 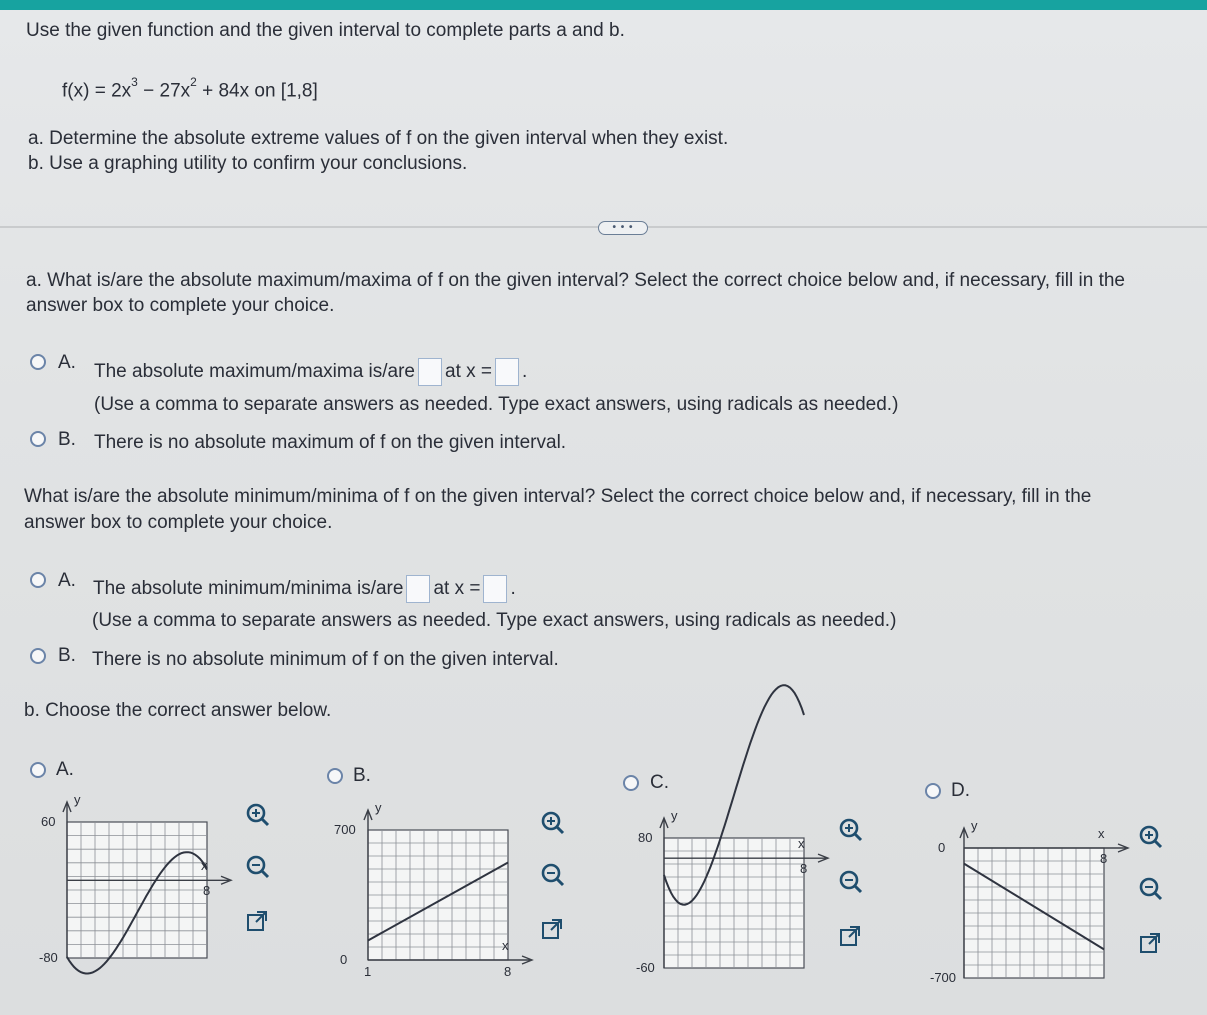 I want to click on min-x-input, so click(x=495, y=589).